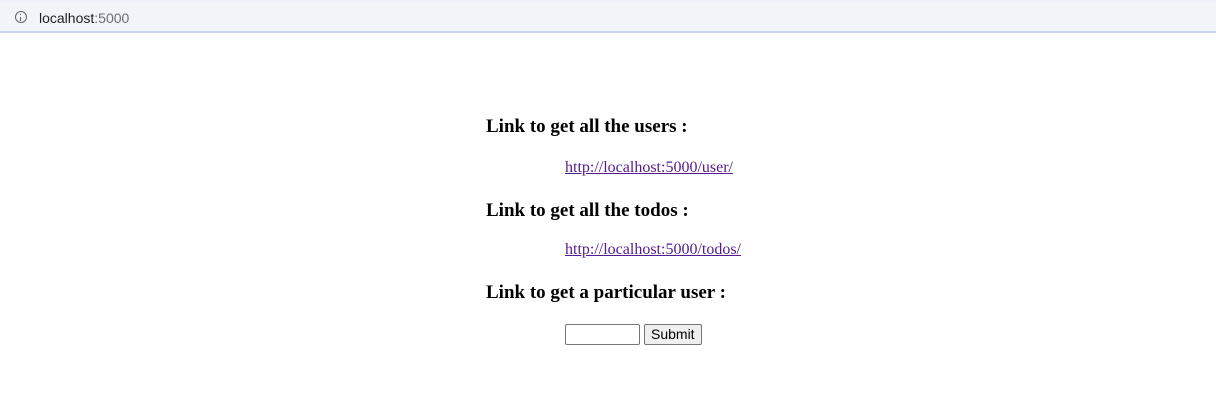  Describe the element at coordinates (587, 126) in the screenshot. I see `heading-users: Link to get all the users :` at that location.